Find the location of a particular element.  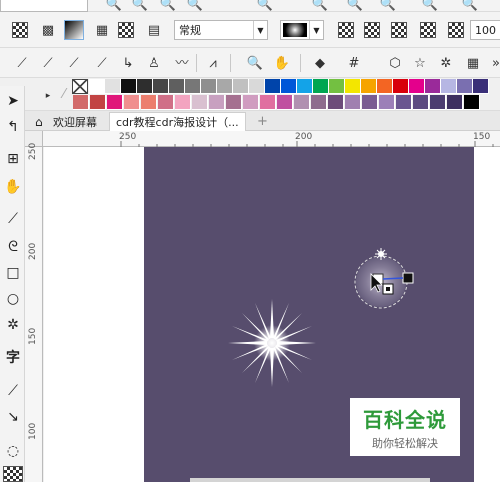

2point-line-icon: ⟋ is located at coordinates (48, 63).